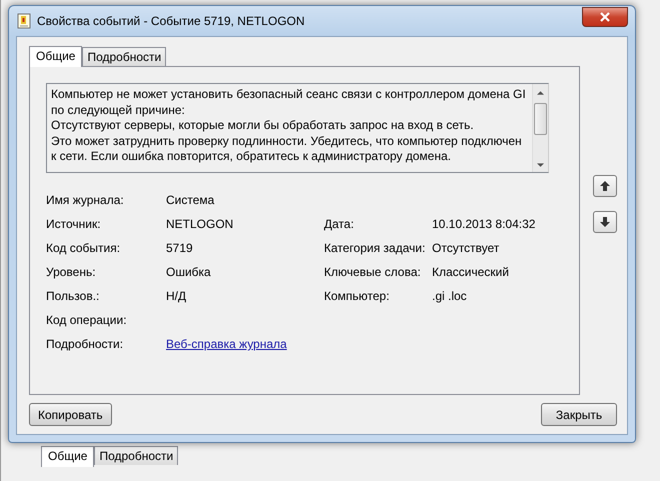  What do you see at coordinates (449, 296) in the screenshot?
I see `field-value: .gi .loc` at bounding box center [449, 296].